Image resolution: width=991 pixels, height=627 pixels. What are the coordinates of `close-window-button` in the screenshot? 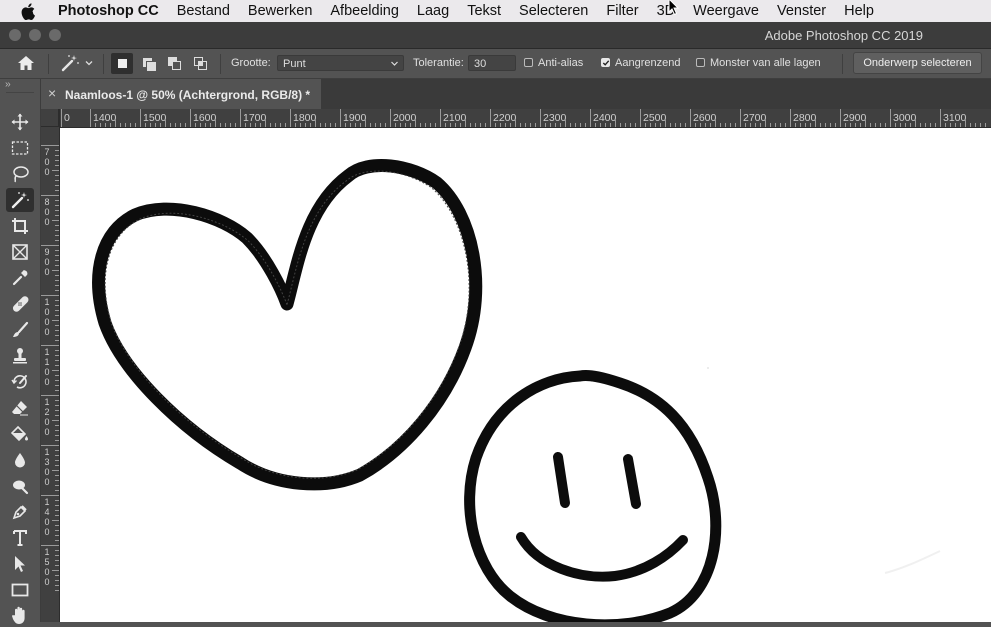 It's located at (15, 35).